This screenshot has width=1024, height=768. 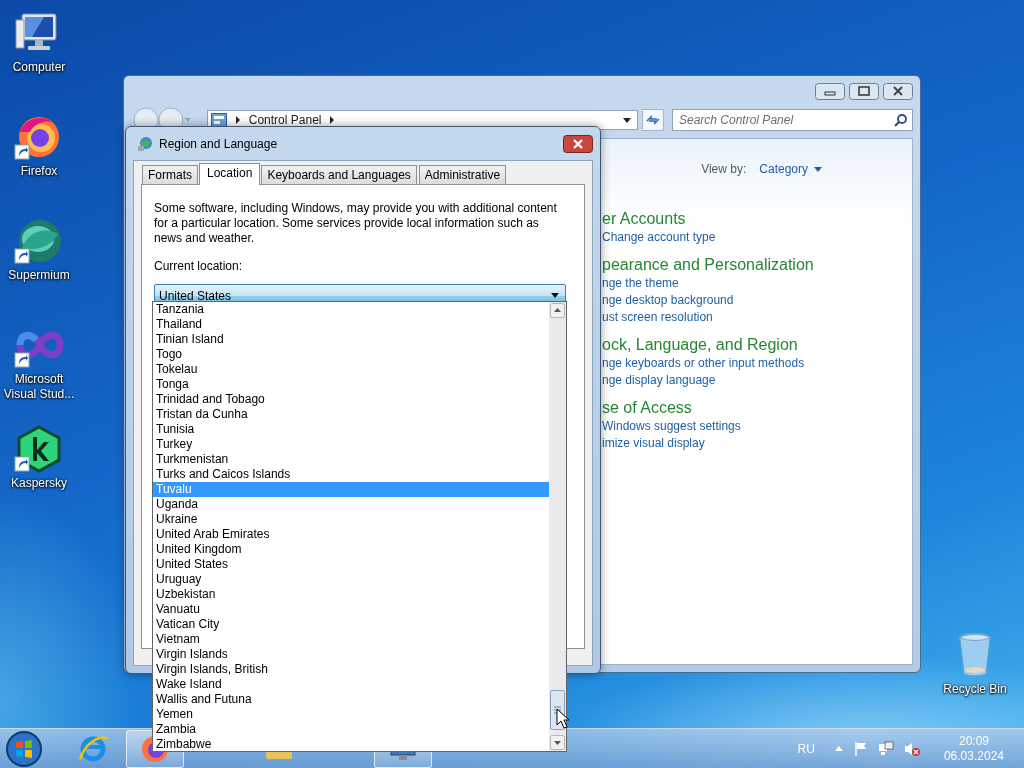 What do you see at coordinates (218, 143) in the screenshot?
I see `window-title: Region and Language` at bounding box center [218, 143].